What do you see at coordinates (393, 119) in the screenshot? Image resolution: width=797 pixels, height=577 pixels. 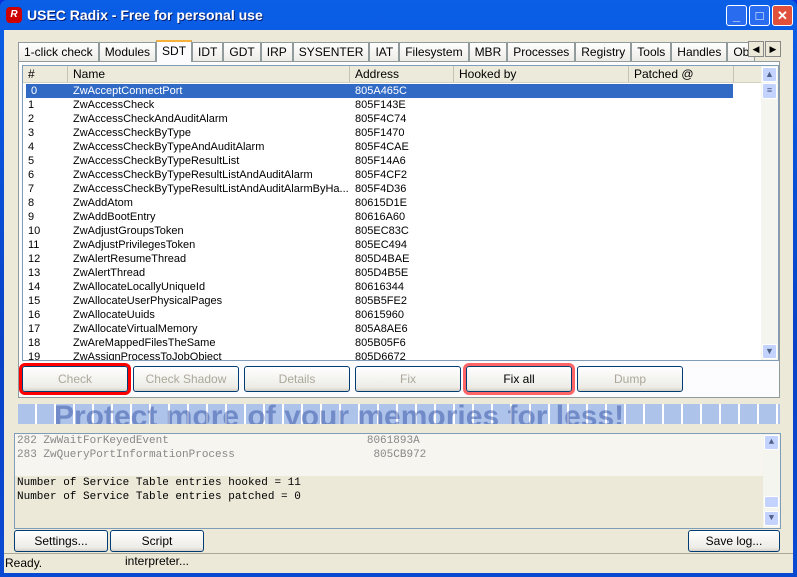 I see `table-row: 2 ZwAccessCheckAndAuditAlarm 805F4C74` at bounding box center [393, 119].